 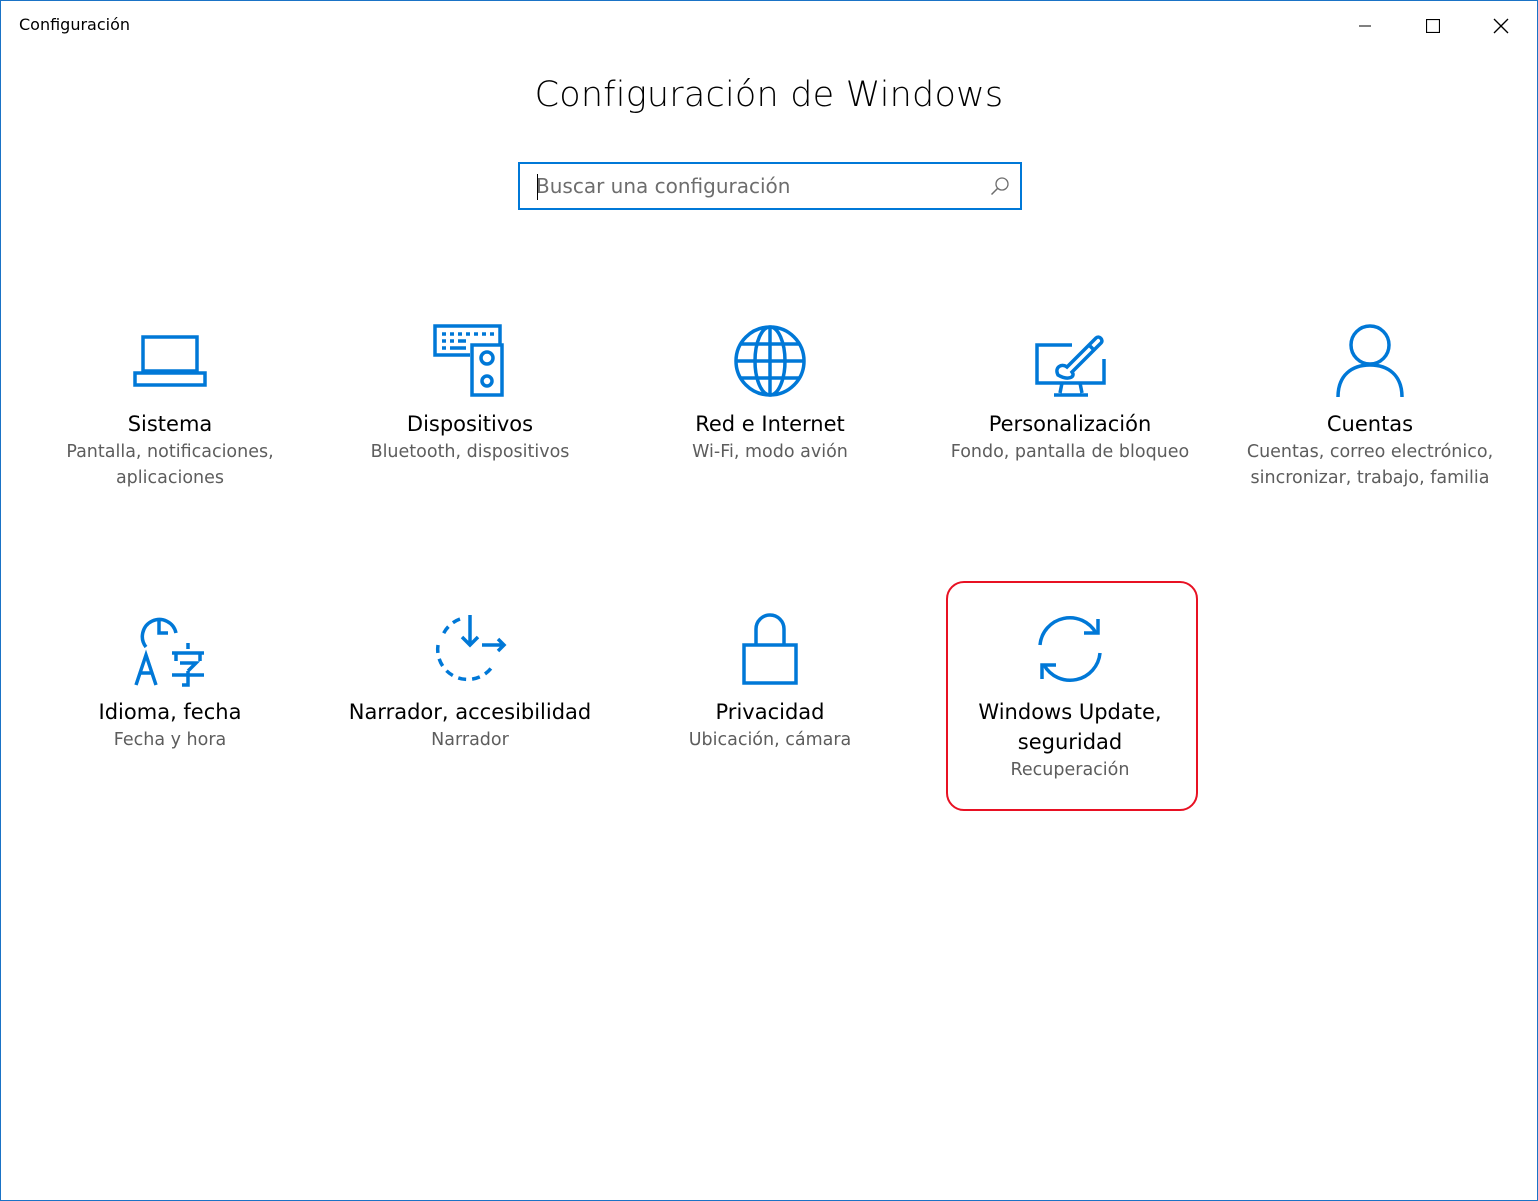 I want to click on tile-idioma-fecha: Idioma, fecha Fecha y hora, so click(x=170, y=682).